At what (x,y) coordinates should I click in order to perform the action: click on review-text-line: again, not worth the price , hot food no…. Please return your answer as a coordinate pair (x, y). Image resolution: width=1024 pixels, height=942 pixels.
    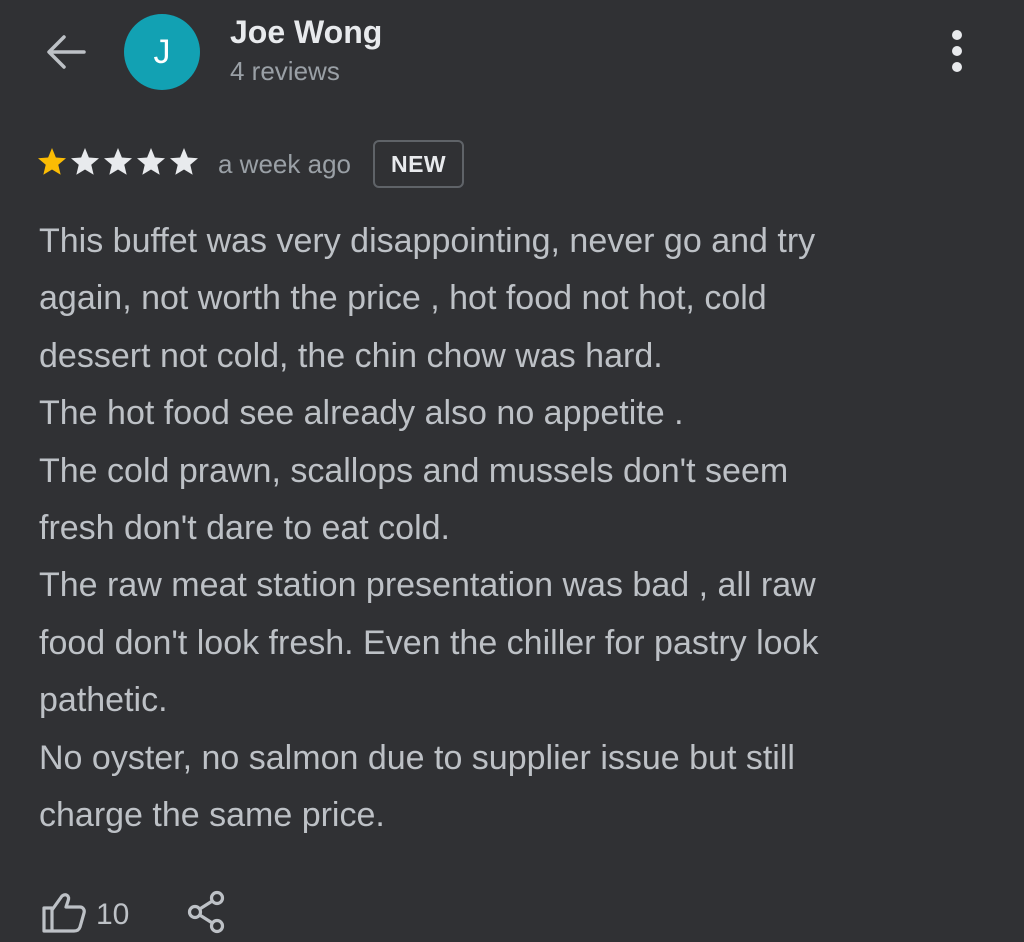
    Looking at the image, I should click on (403, 298).